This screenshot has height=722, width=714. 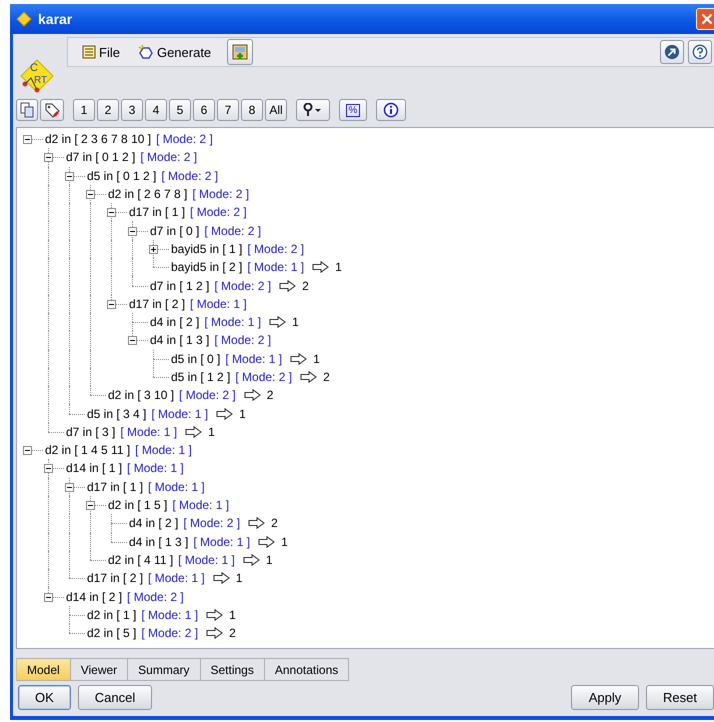 What do you see at coordinates (252, 110) in the screenshot?
I see `level-button: 8` at bounding box center [252, 110].